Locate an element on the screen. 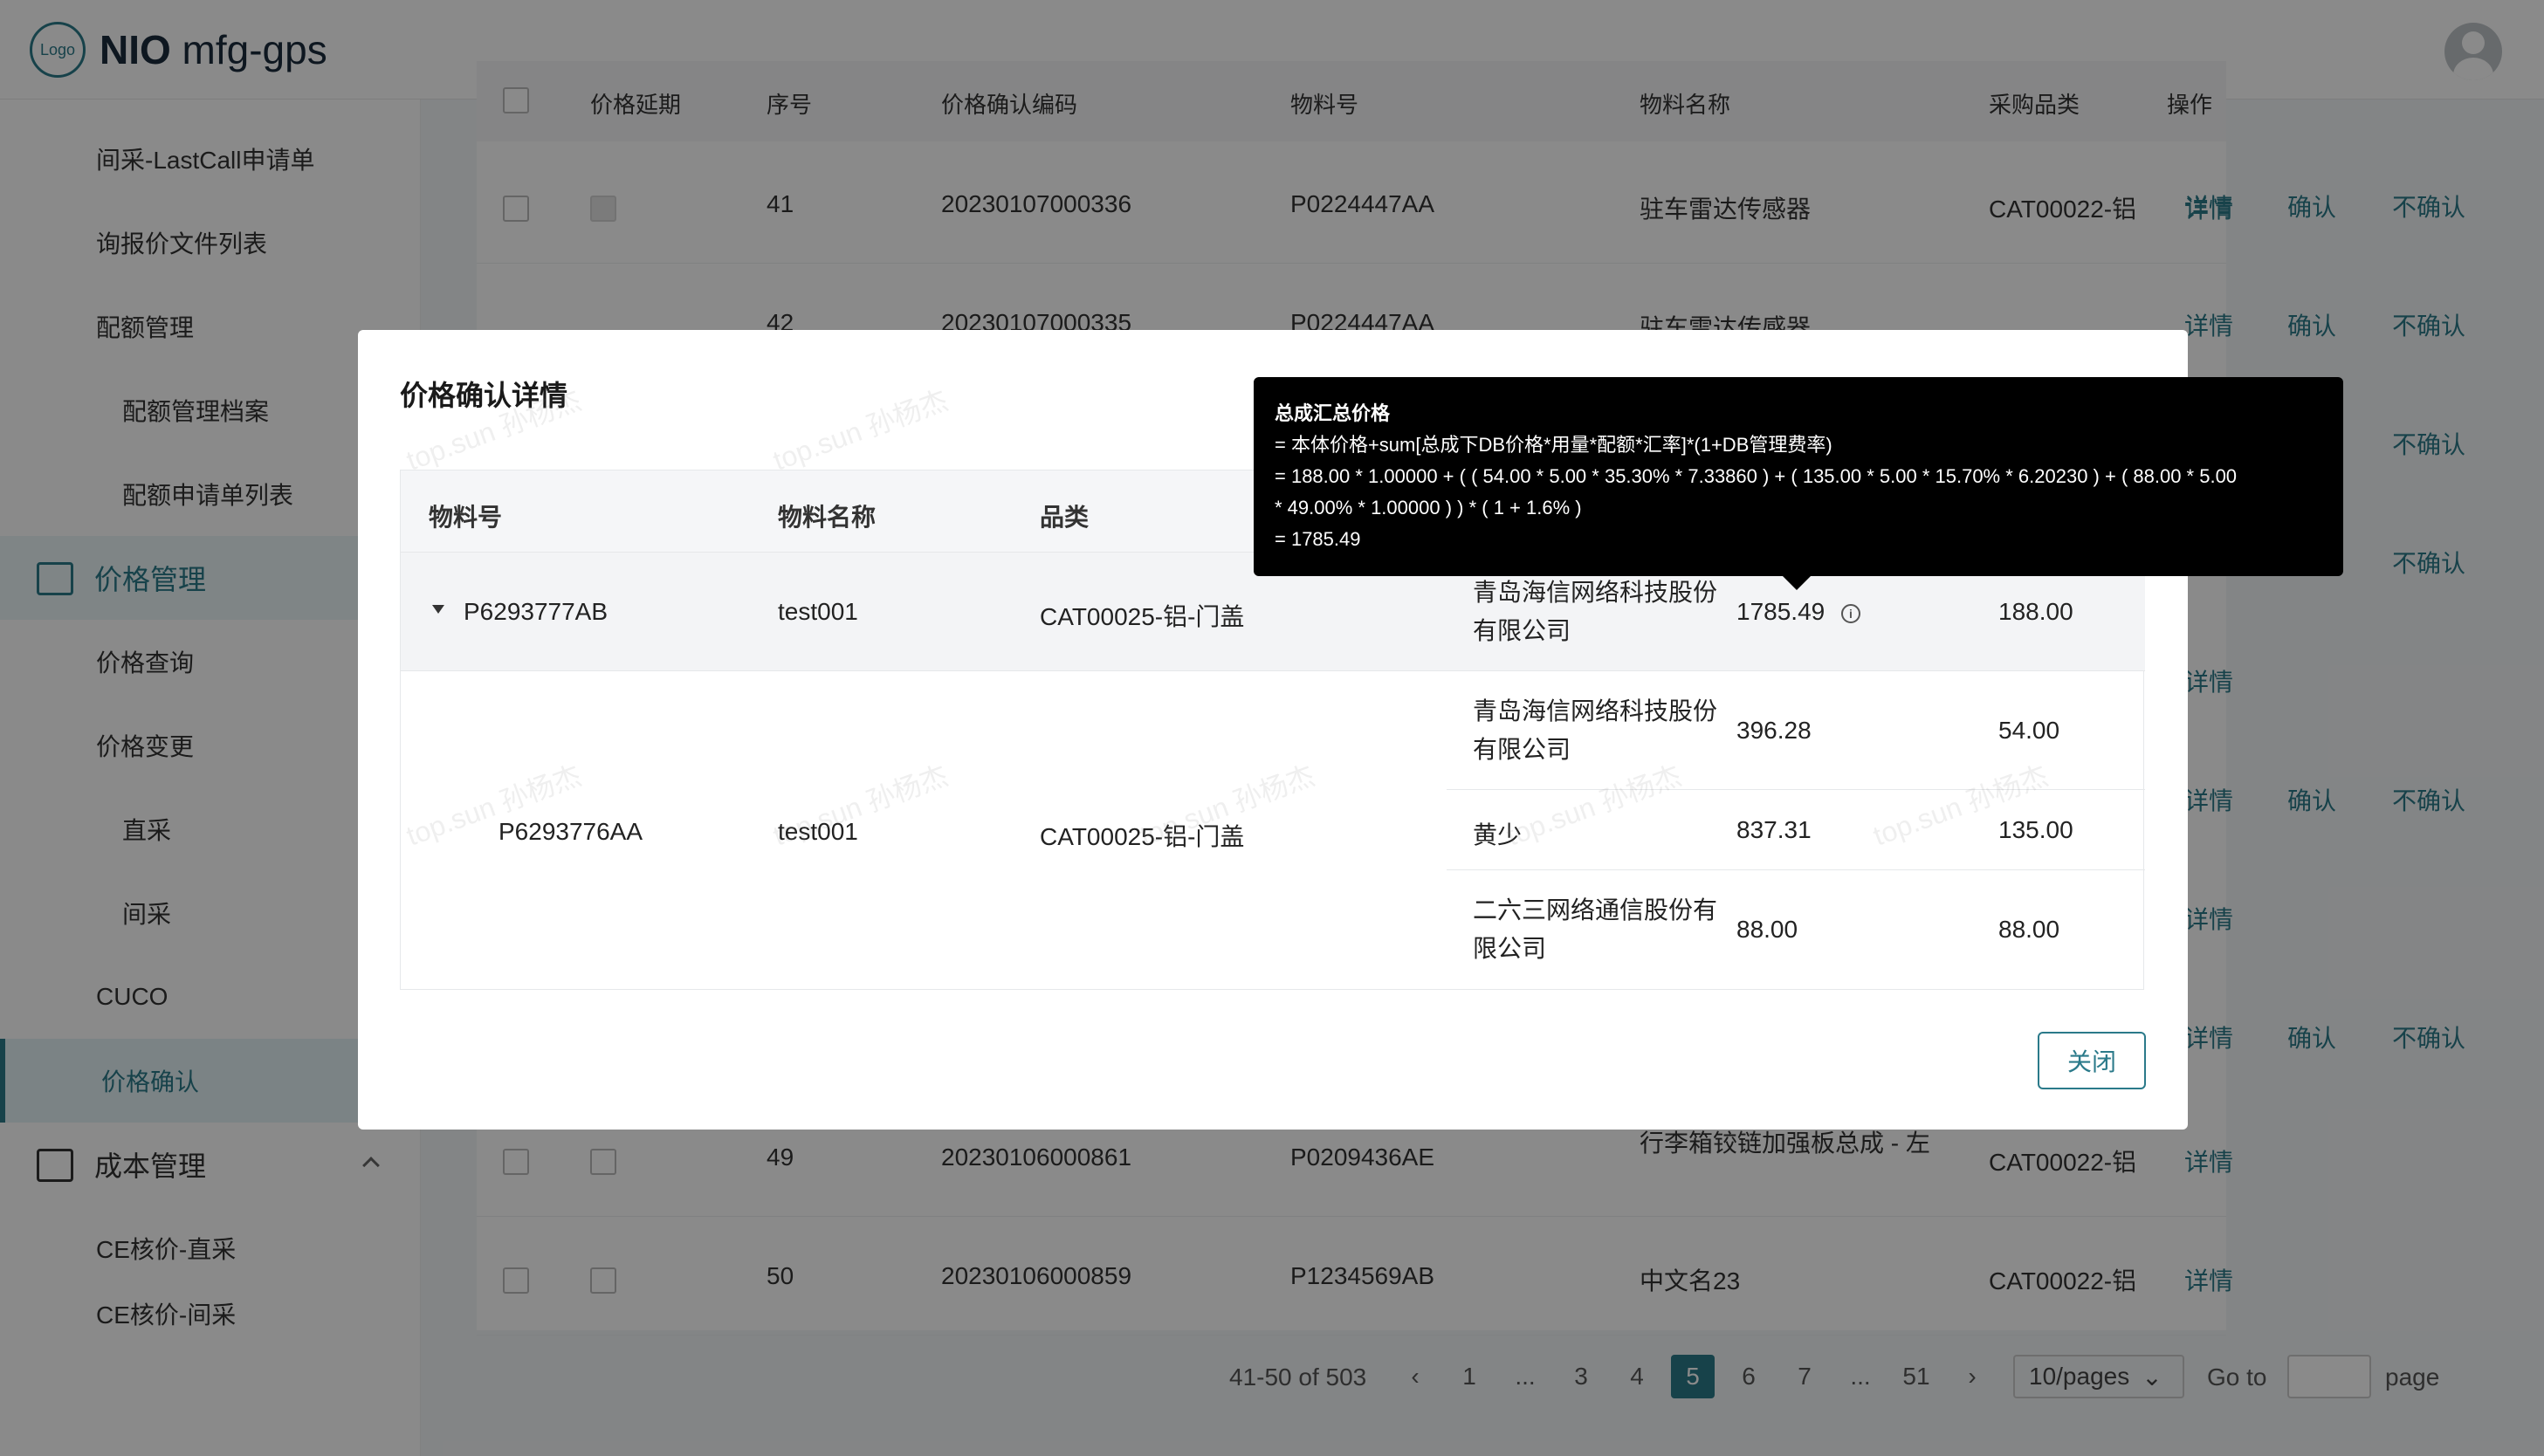 The image size is (2544, 1456). caret-down-icon is located at coordinates (438, 609).